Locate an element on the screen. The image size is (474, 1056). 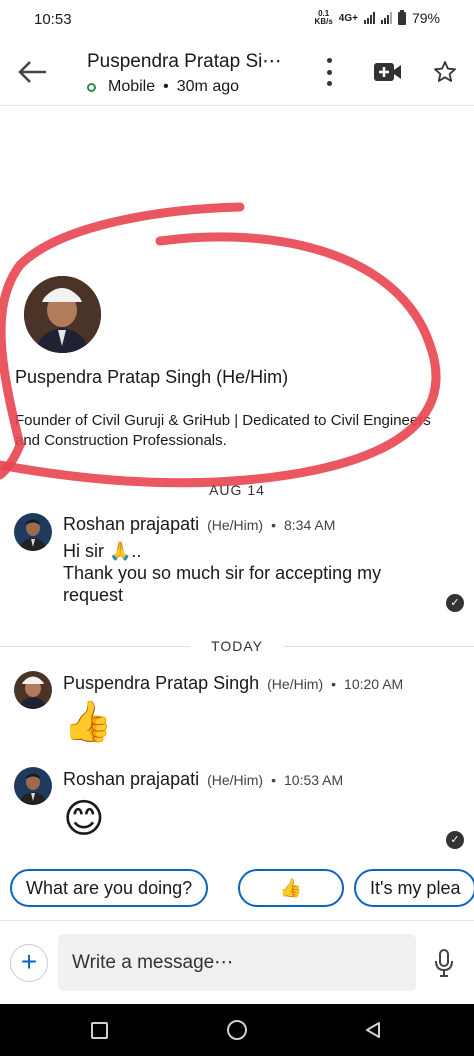
conversation-header: Puspendra Pratap Si⋯ Mobile • 30m ago is located at coordinates (237, 73).